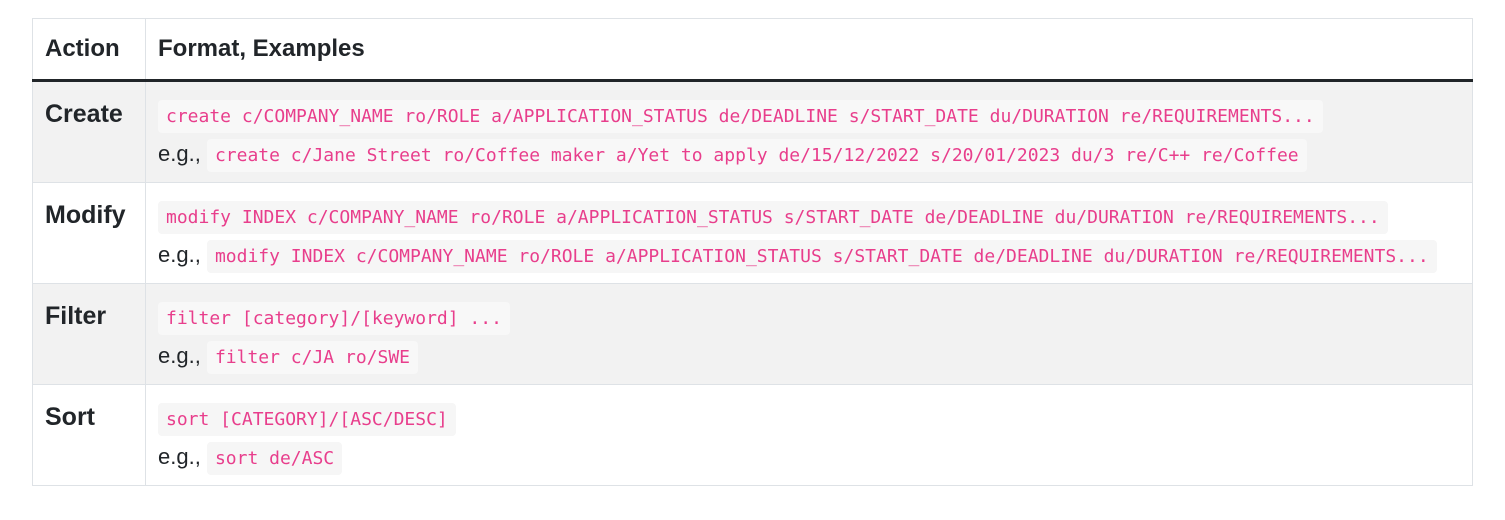  Describe the element at coordinates (89, 233) in the screenshot. I see `action-cell-modify: Modify` at that location.